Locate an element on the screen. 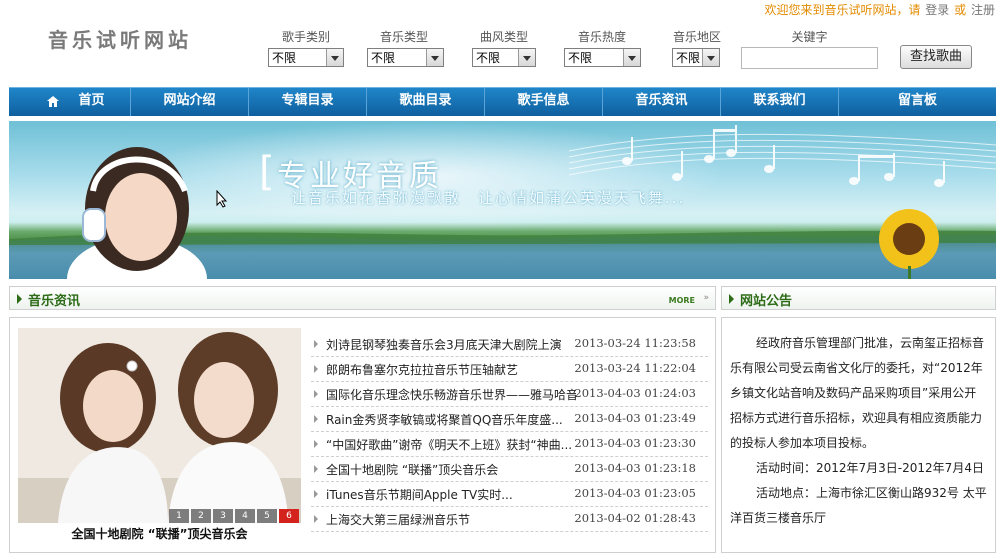 This screenshot has width=1004, height=559. news-item: 全国十地剧院 “联播”顶尖音乐会 2013-04-03 01:23:18 is located at coordinates (509, 469).